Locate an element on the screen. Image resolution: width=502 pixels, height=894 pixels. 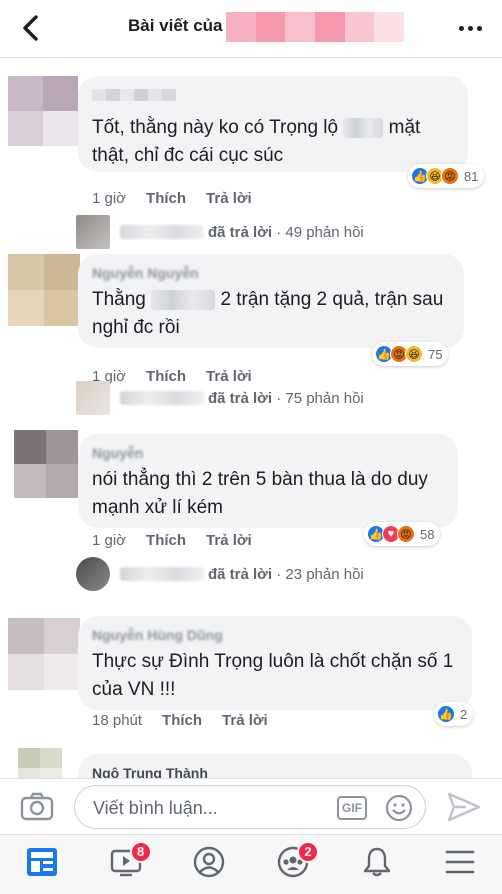
reaction-count: 58 is located at coordinates (427, 534).